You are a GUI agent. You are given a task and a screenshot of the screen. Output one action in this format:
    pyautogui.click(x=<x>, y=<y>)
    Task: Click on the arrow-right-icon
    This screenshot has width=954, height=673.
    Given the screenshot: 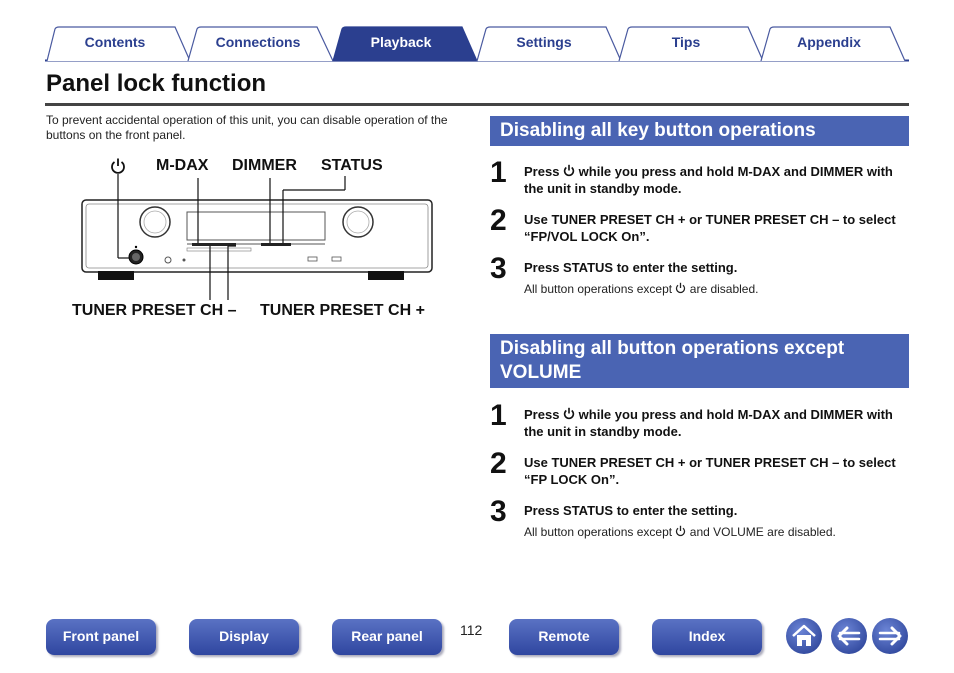 What is the action you would take?
    pyautogui.click(x=890, y=636)
    